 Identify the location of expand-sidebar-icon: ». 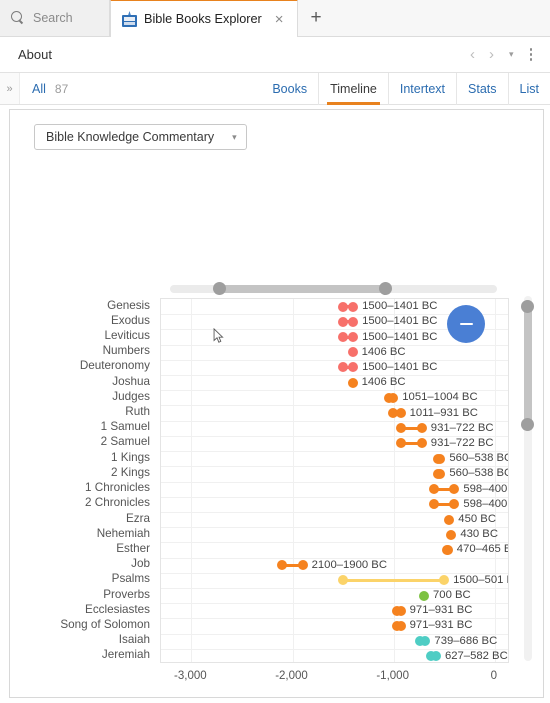
(10, 88).